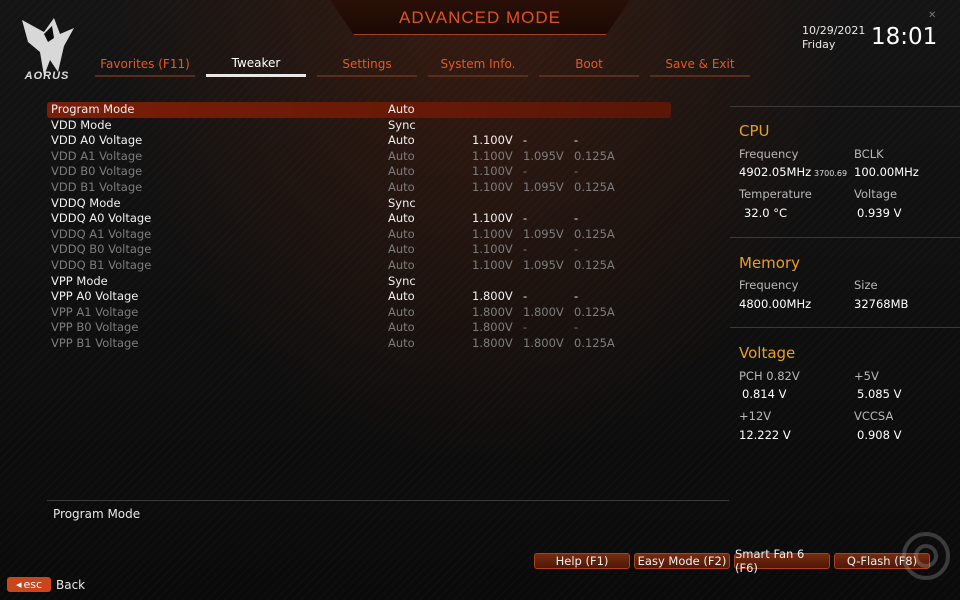 This screenshot has height=600, width=960. I want to click on setting-name: VDDQ A0 Voltage, so click(101, 218).